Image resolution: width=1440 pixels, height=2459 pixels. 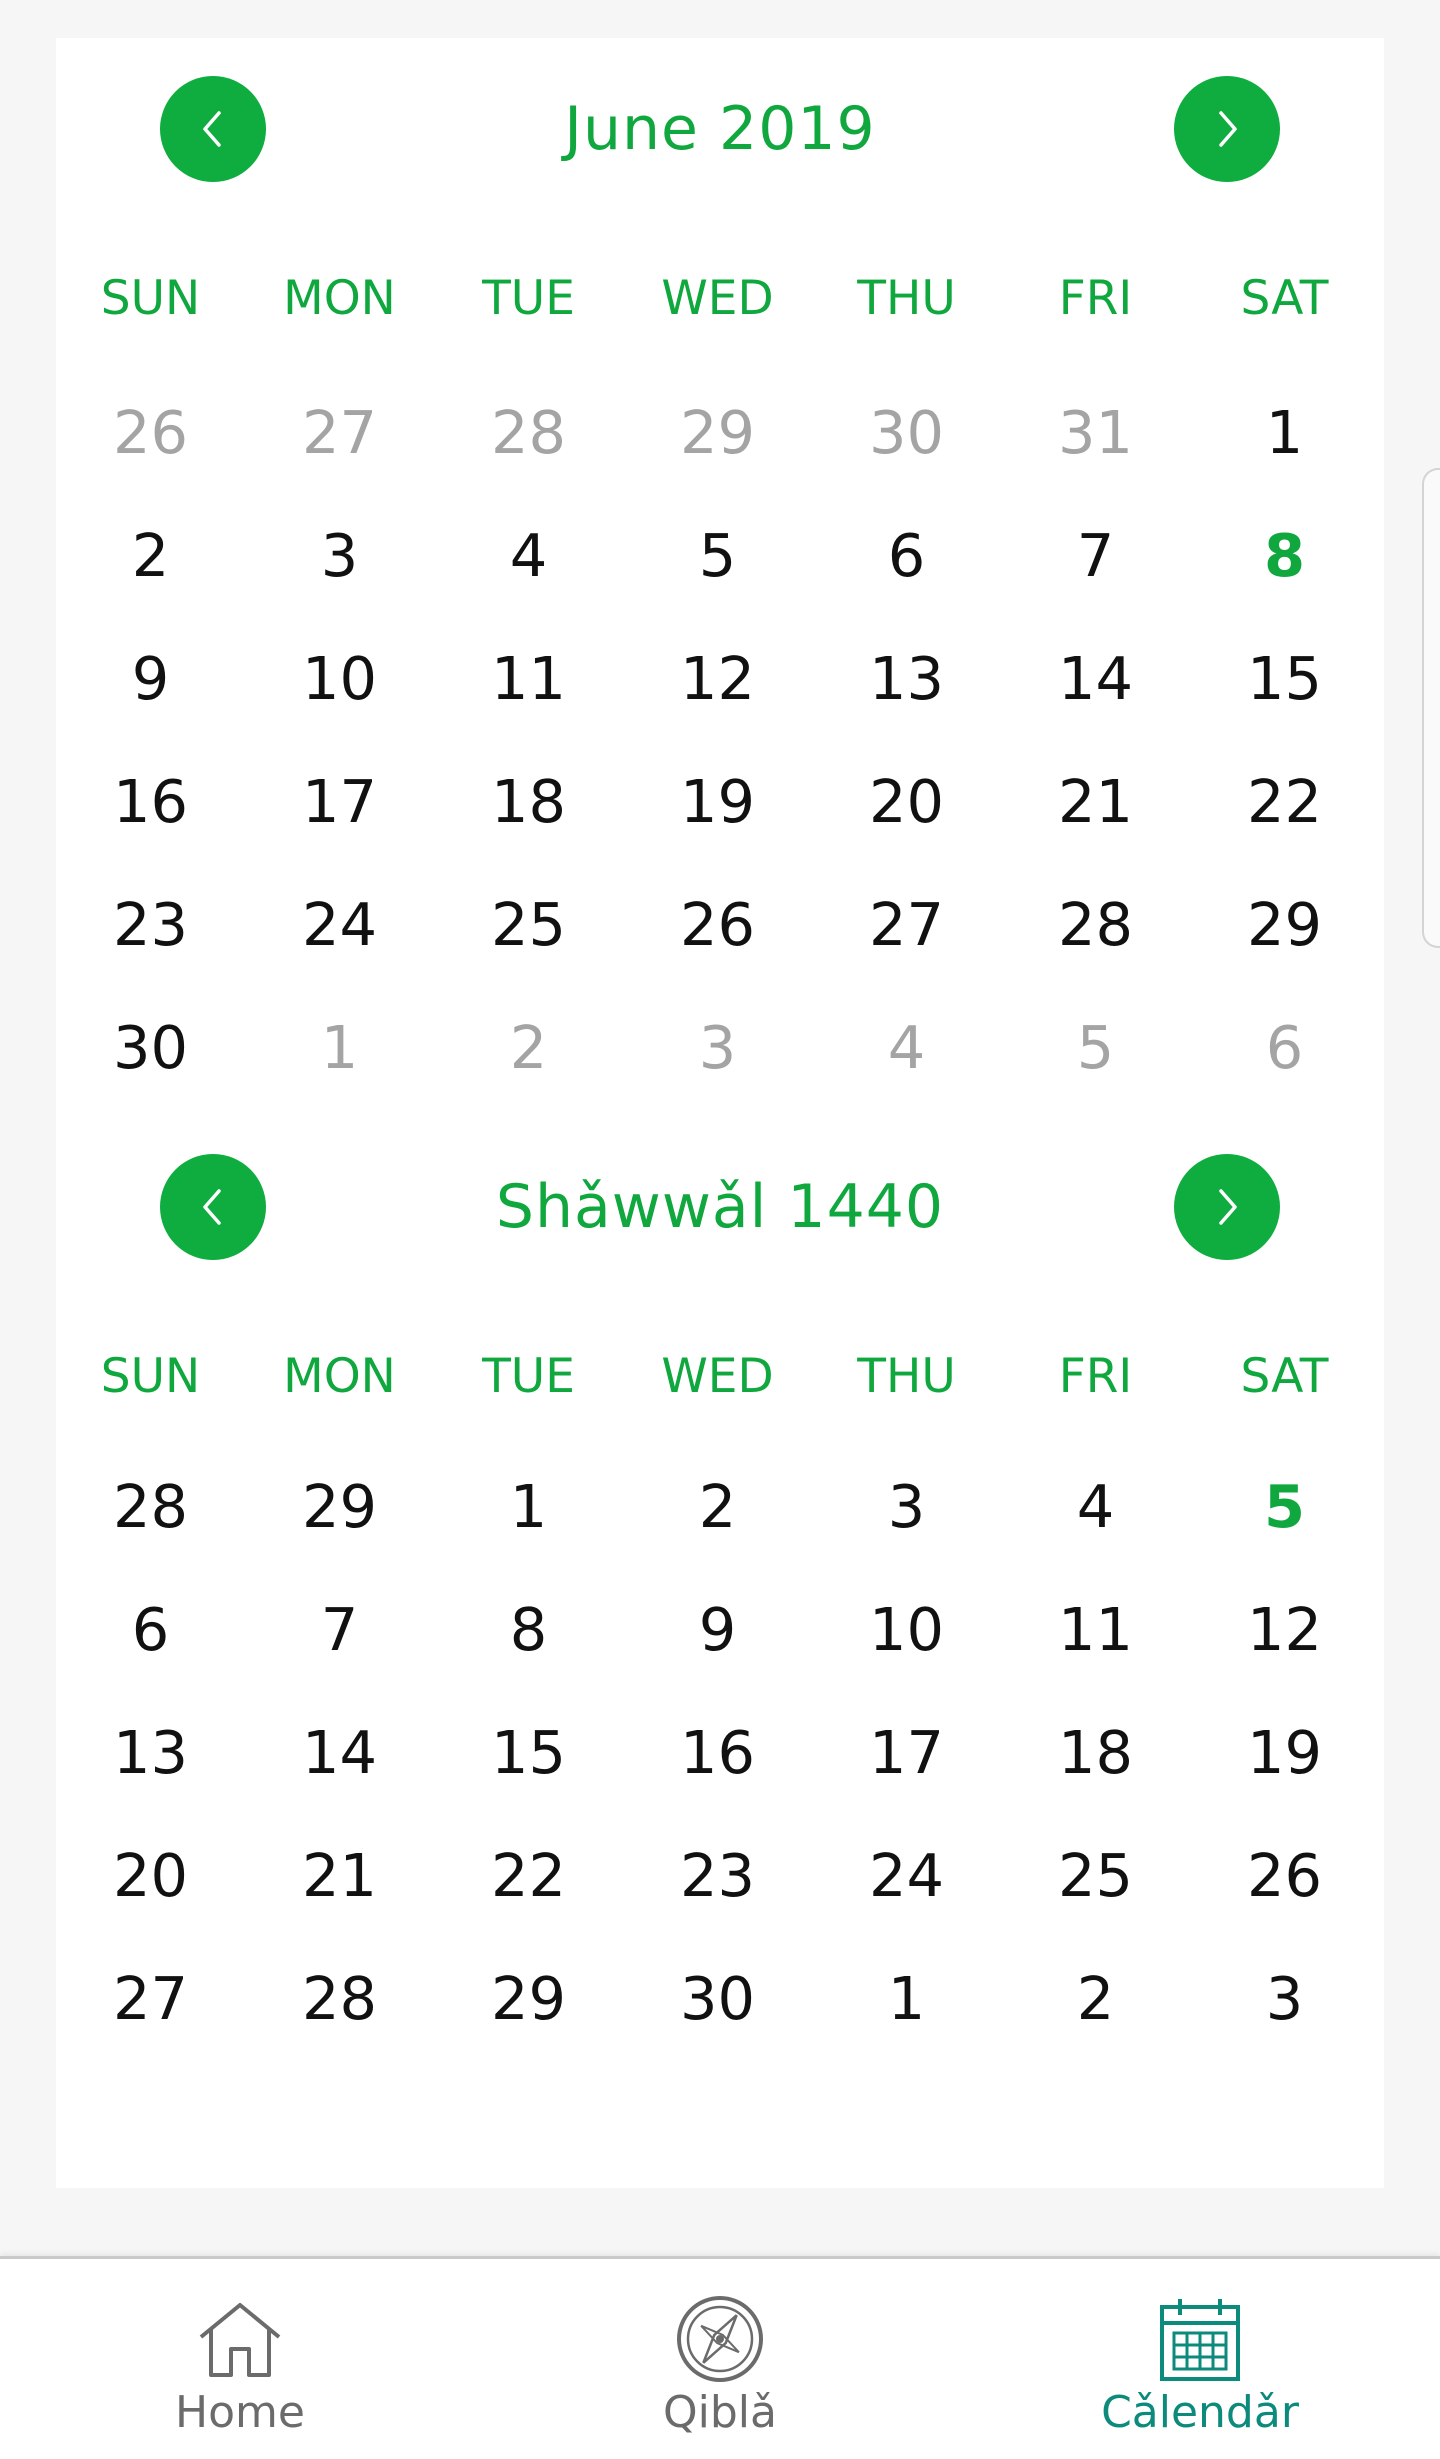 What do you see at coordinates (1200, 2412) in the screenshot?
I see `tab-calendar-label: Cǎlendǎr` at bounding box center [1200, 2412].